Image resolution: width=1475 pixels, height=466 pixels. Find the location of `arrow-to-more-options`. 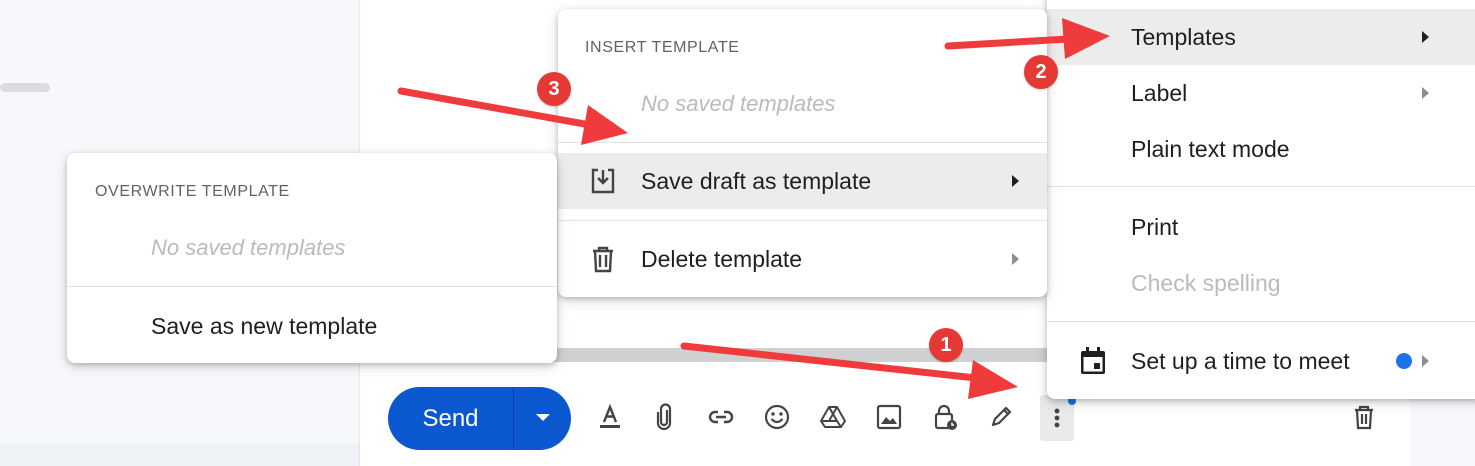

arrow-to-more-options is located at coordinates (849, 370).